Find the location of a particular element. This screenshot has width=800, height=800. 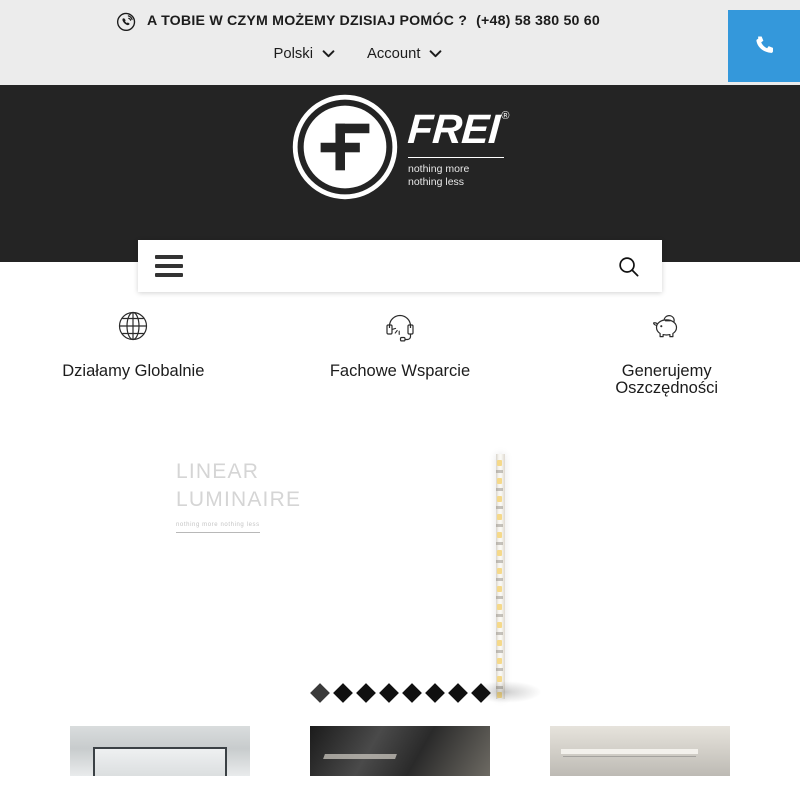

logo-wordmark: FREI ® nothing more nothing less is located at coordinates (458, 147).